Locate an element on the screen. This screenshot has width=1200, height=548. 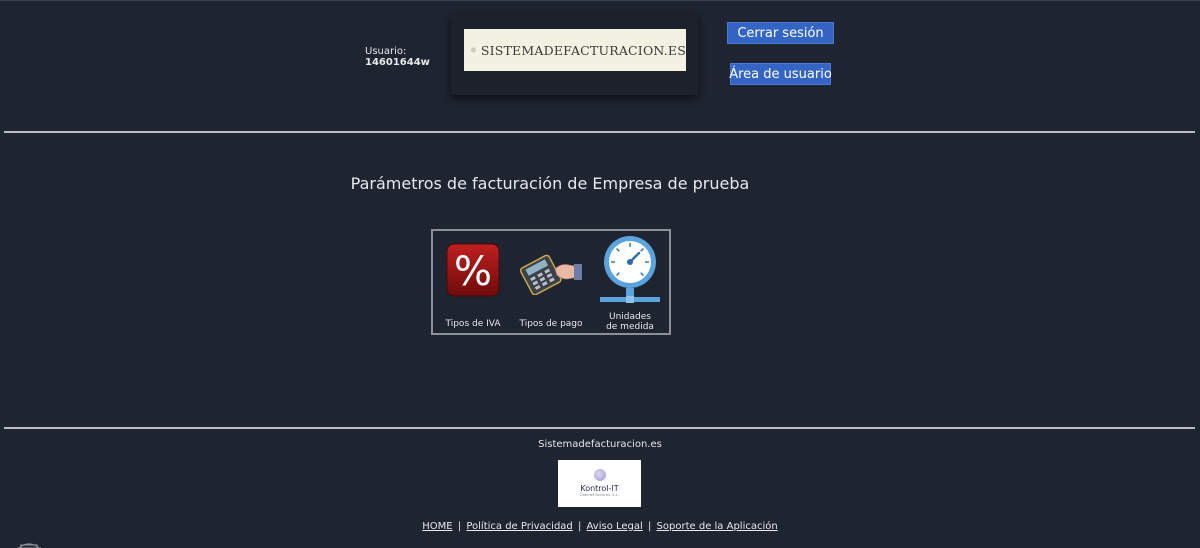
footer-link-legal: Aviso Legal is located at coordinates (615, 526).